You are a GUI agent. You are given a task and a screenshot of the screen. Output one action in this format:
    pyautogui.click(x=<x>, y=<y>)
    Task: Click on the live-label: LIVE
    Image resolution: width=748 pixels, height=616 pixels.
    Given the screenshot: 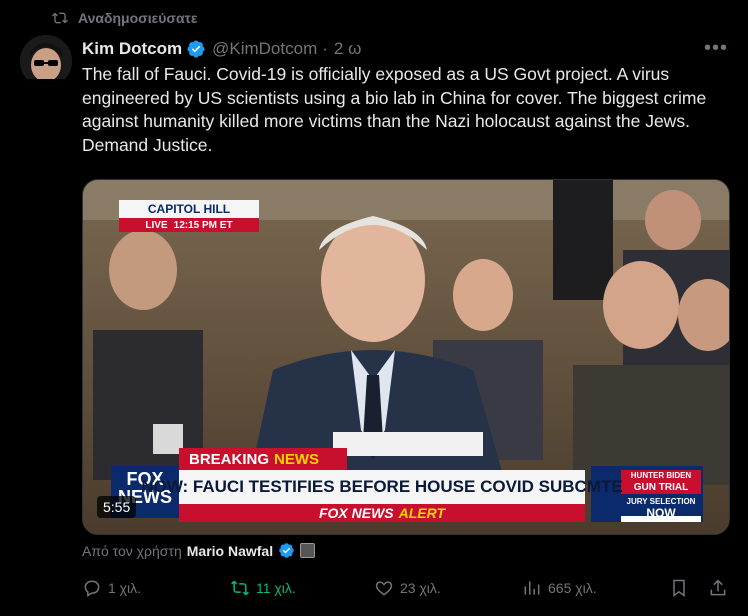 What is the action you would take?
    pyautogui.click(x=156, y=225)
    